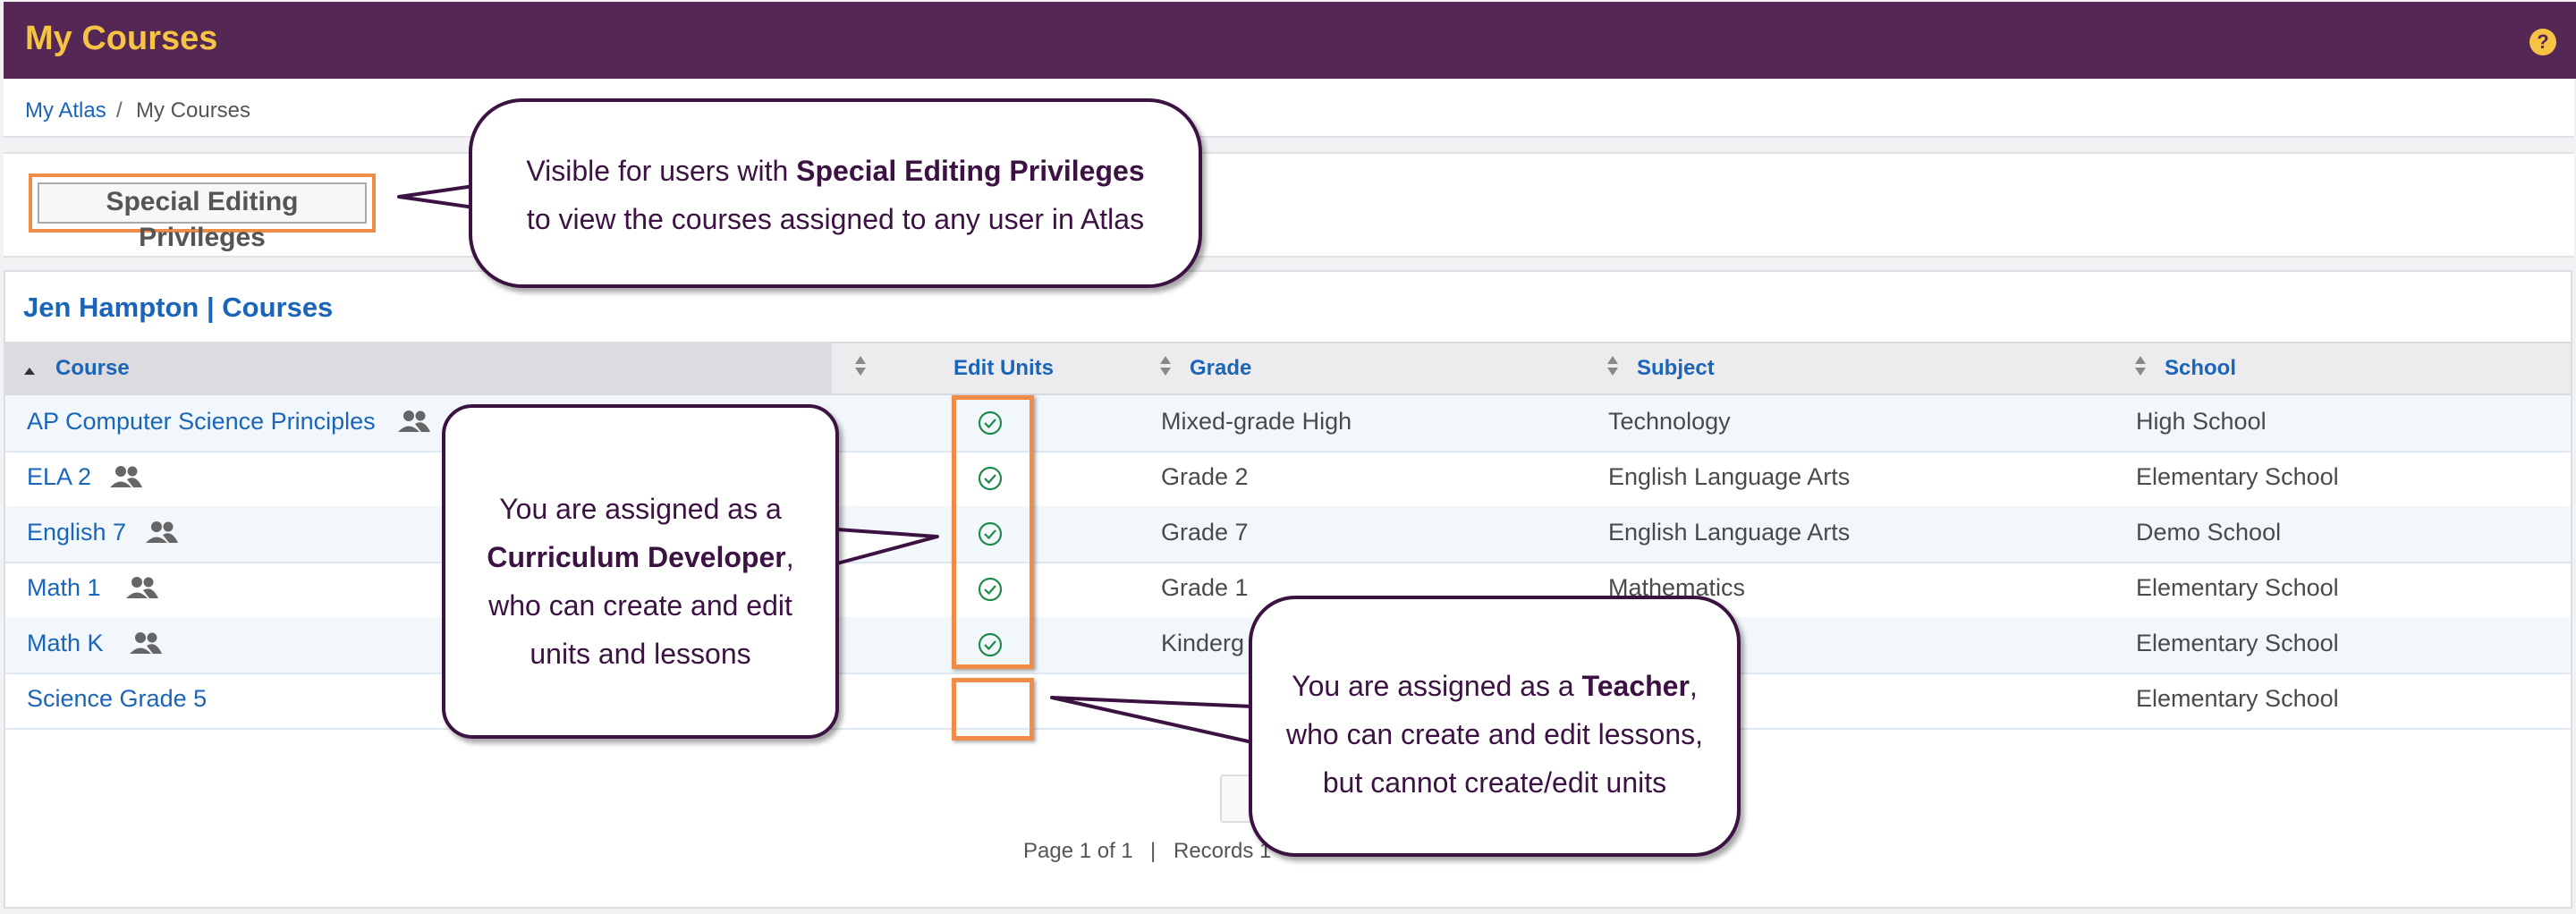 The width and height of the screenshot is (2576, 914). I want to click on edit-units-empty-highlight, so click(993, 709).